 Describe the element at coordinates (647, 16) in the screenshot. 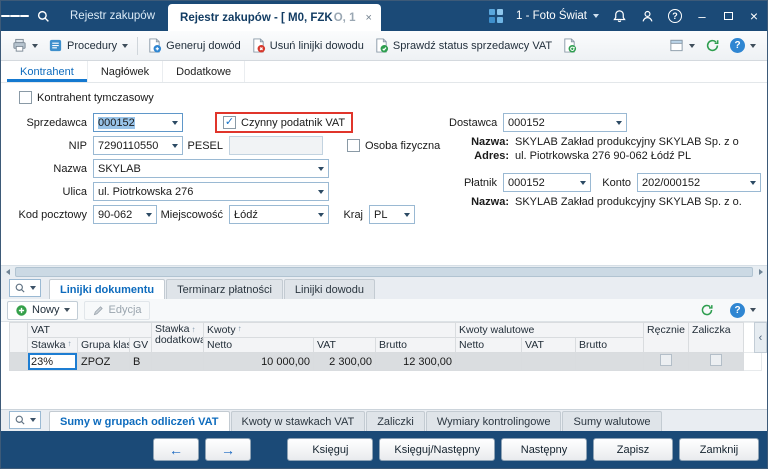

I see `user-icon` at that location.